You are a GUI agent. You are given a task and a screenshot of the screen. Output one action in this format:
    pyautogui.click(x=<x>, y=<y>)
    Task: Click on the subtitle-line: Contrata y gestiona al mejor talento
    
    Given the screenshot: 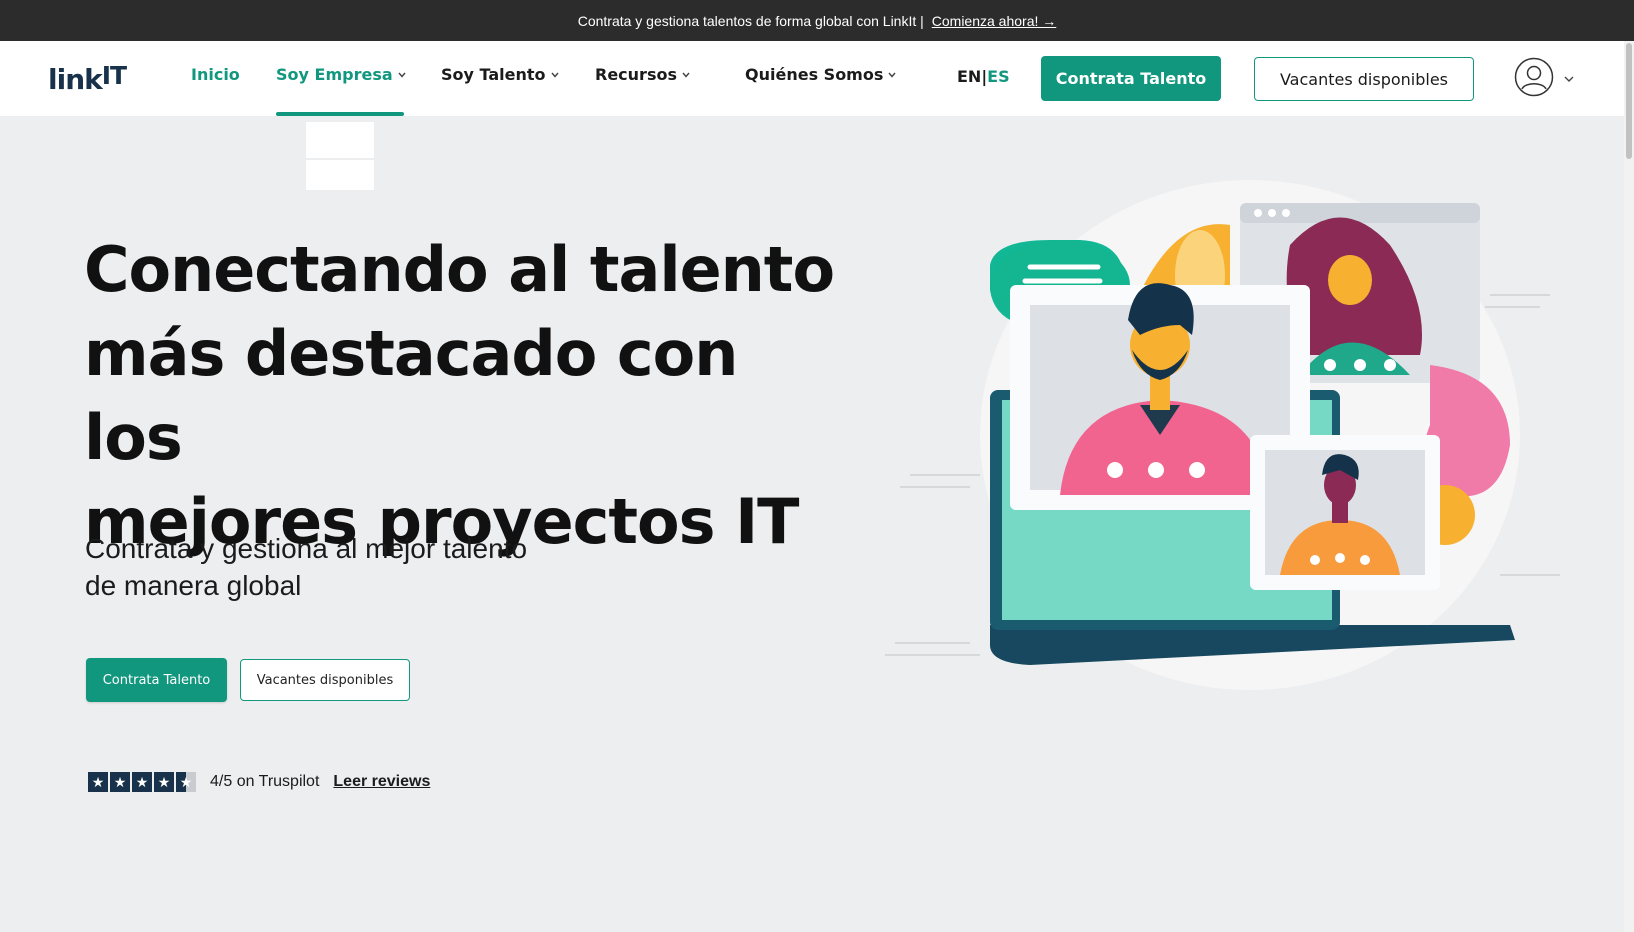 What is the action you would take?
    pyautogui.click(x=306, y=548)
    